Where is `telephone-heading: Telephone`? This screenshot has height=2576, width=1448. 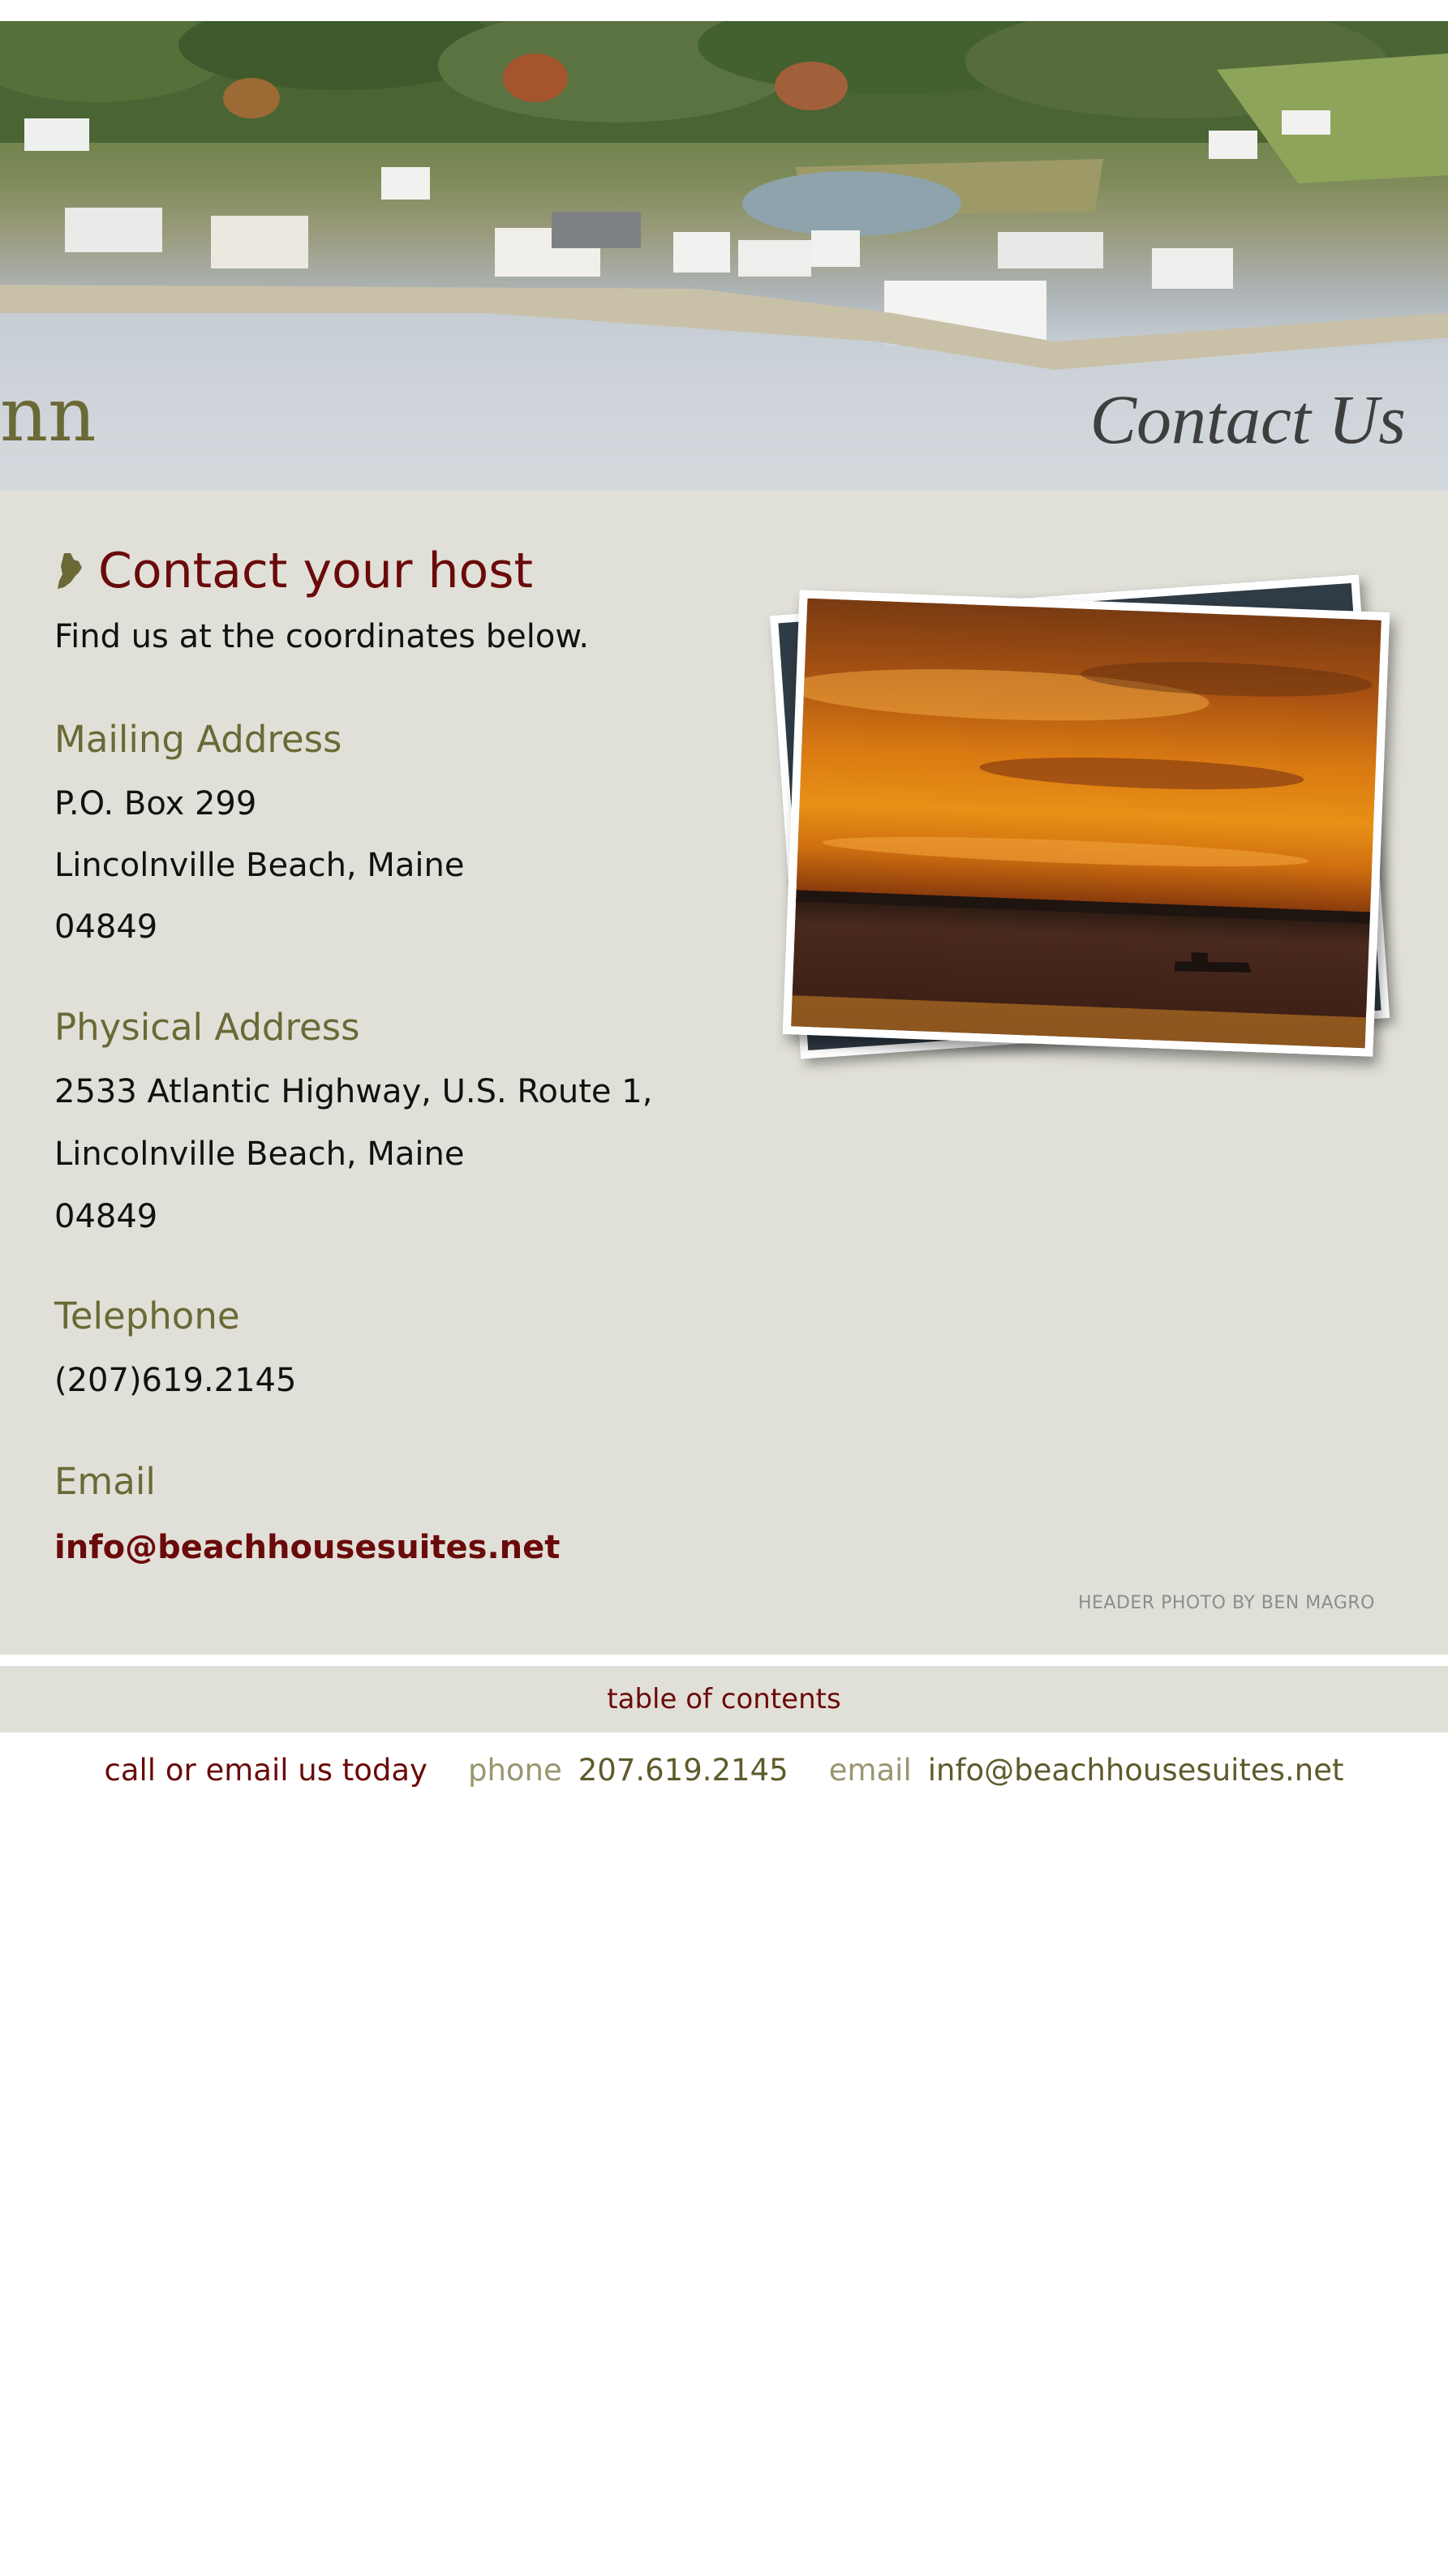
telephone-heading: Telephone is located at coordinates (147, 1315).